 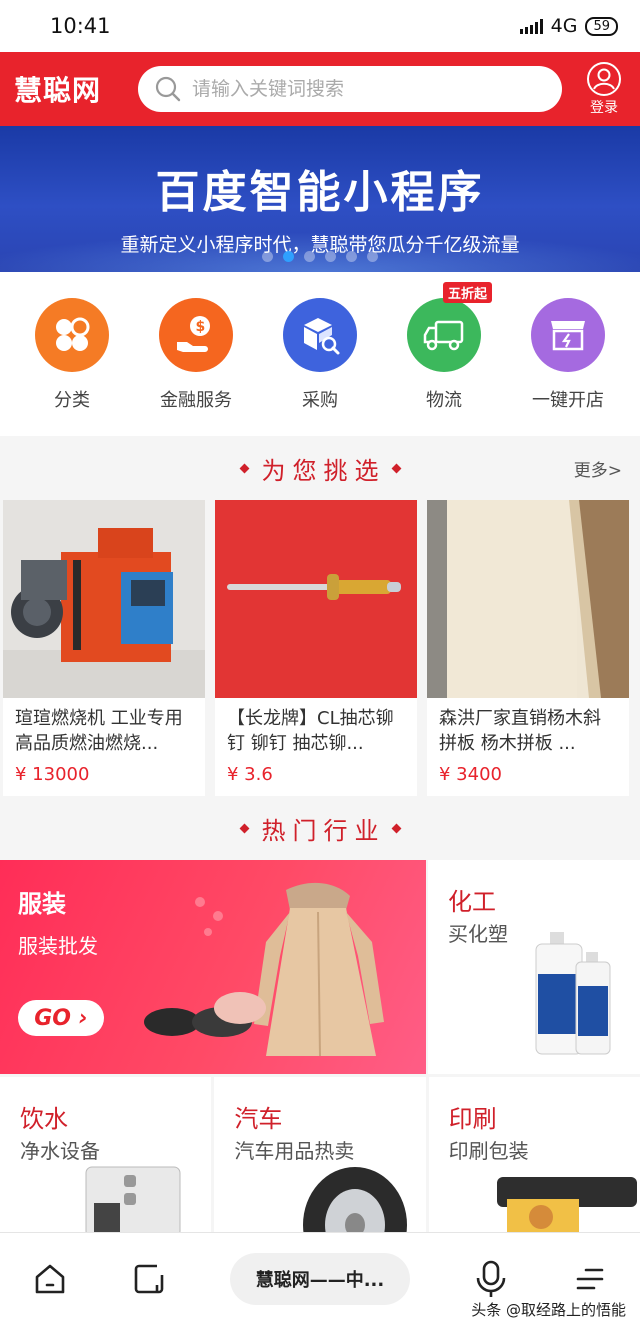 What do you see at coordinates (472, 1119) in the screenshot?
I see `industry-name: 印刷` at bounding box center [472, 1119].